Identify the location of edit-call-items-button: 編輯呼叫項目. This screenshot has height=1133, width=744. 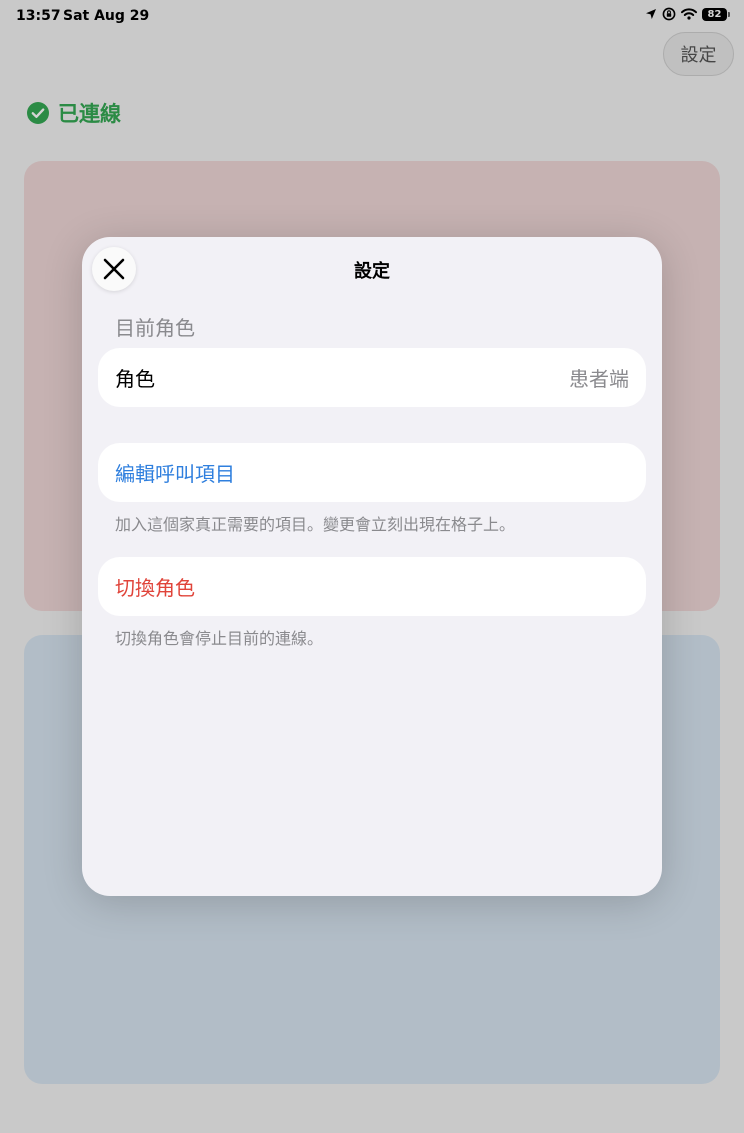
(372, 472).